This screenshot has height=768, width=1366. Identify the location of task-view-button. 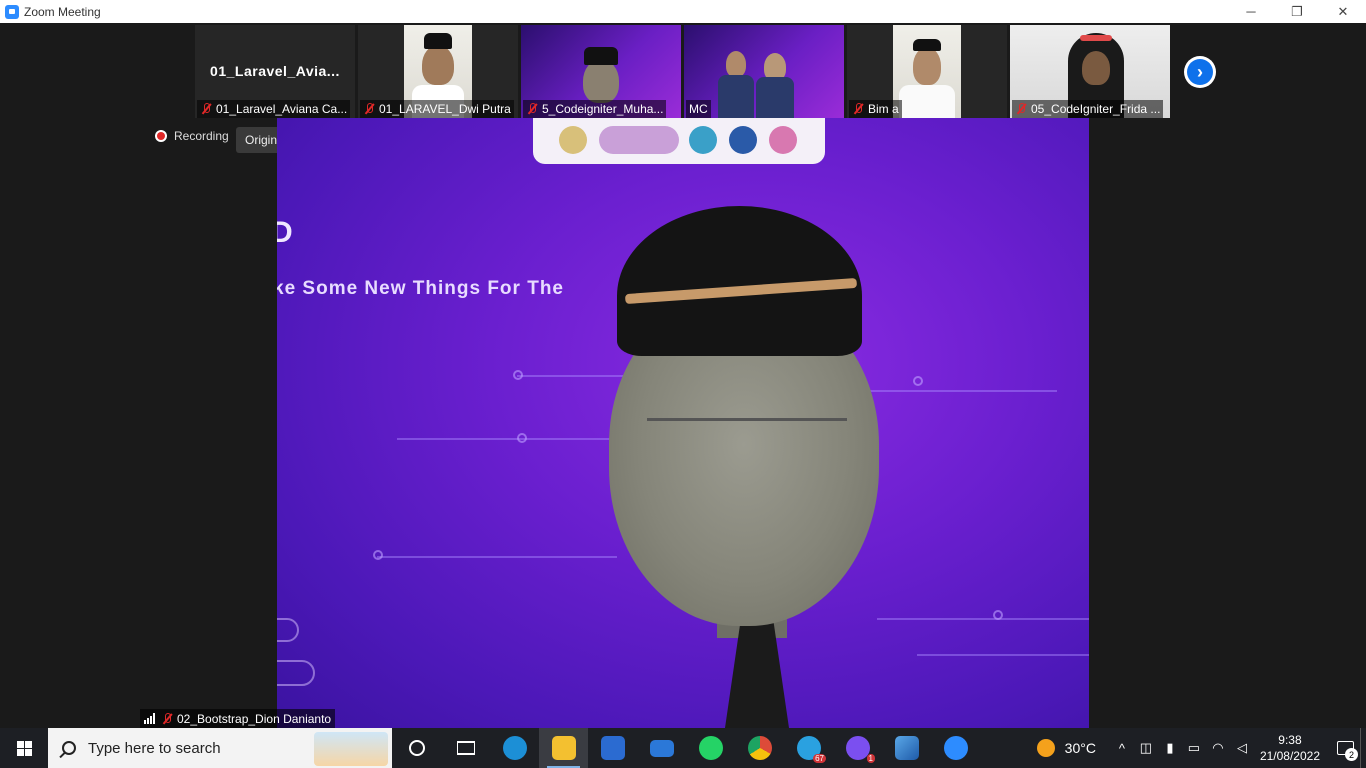
(465, 748).